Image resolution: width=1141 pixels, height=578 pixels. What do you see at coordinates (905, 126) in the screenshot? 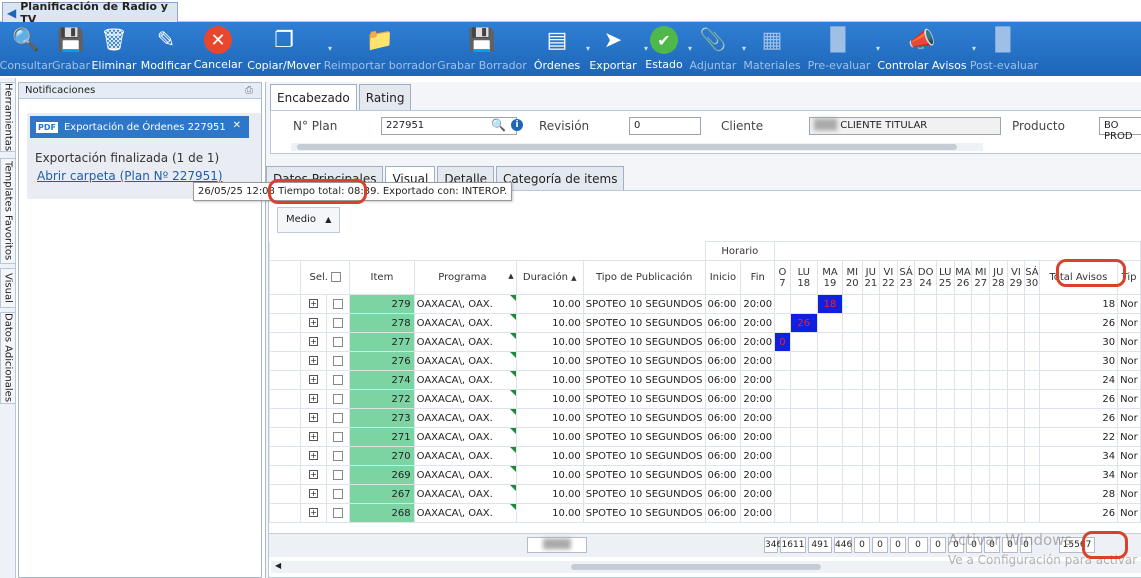
I see `client-field: ███ CLIENTE TITULAR` at bounding box center [905, 126].